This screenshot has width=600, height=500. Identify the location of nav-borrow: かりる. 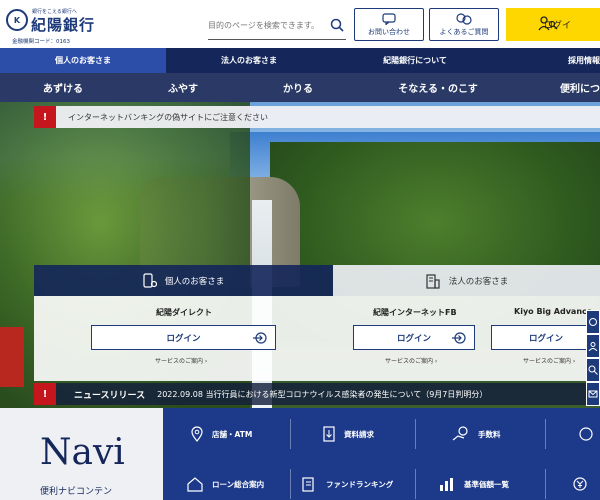
(298, 87).